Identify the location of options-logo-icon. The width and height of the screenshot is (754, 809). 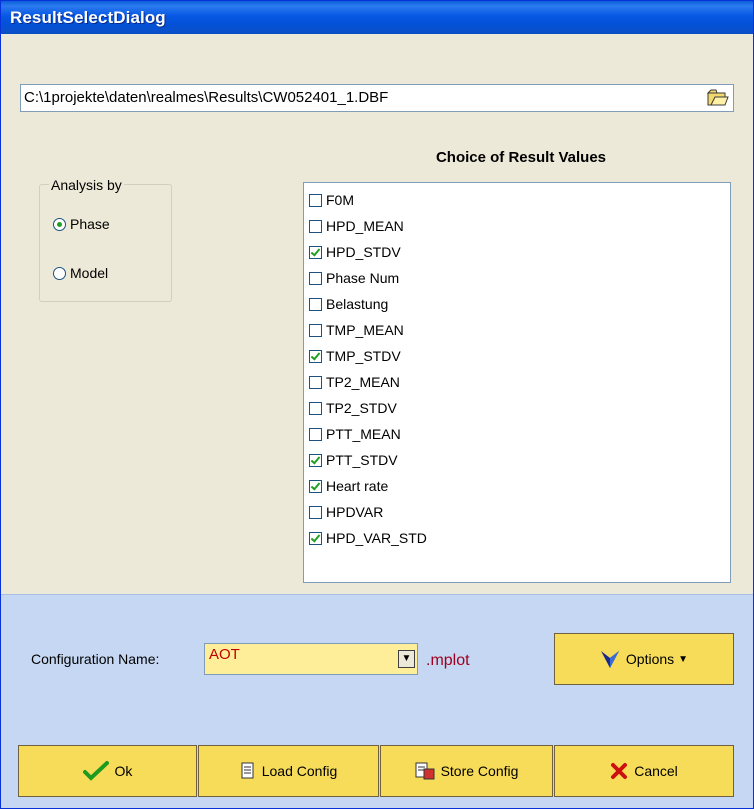
(609, 659).